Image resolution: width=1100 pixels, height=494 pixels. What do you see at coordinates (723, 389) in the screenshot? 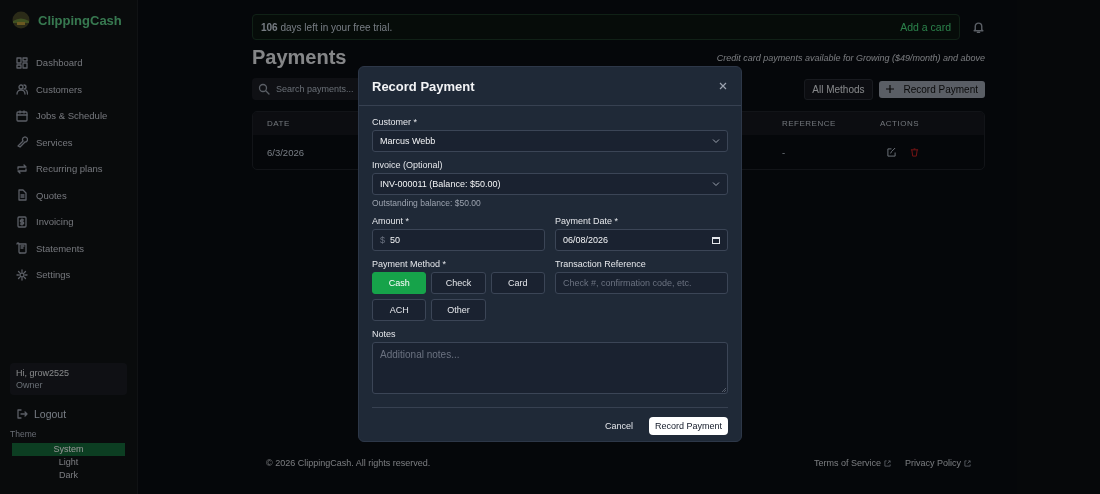
I see `resize-grip-icon` at bounding box center [723, 389].